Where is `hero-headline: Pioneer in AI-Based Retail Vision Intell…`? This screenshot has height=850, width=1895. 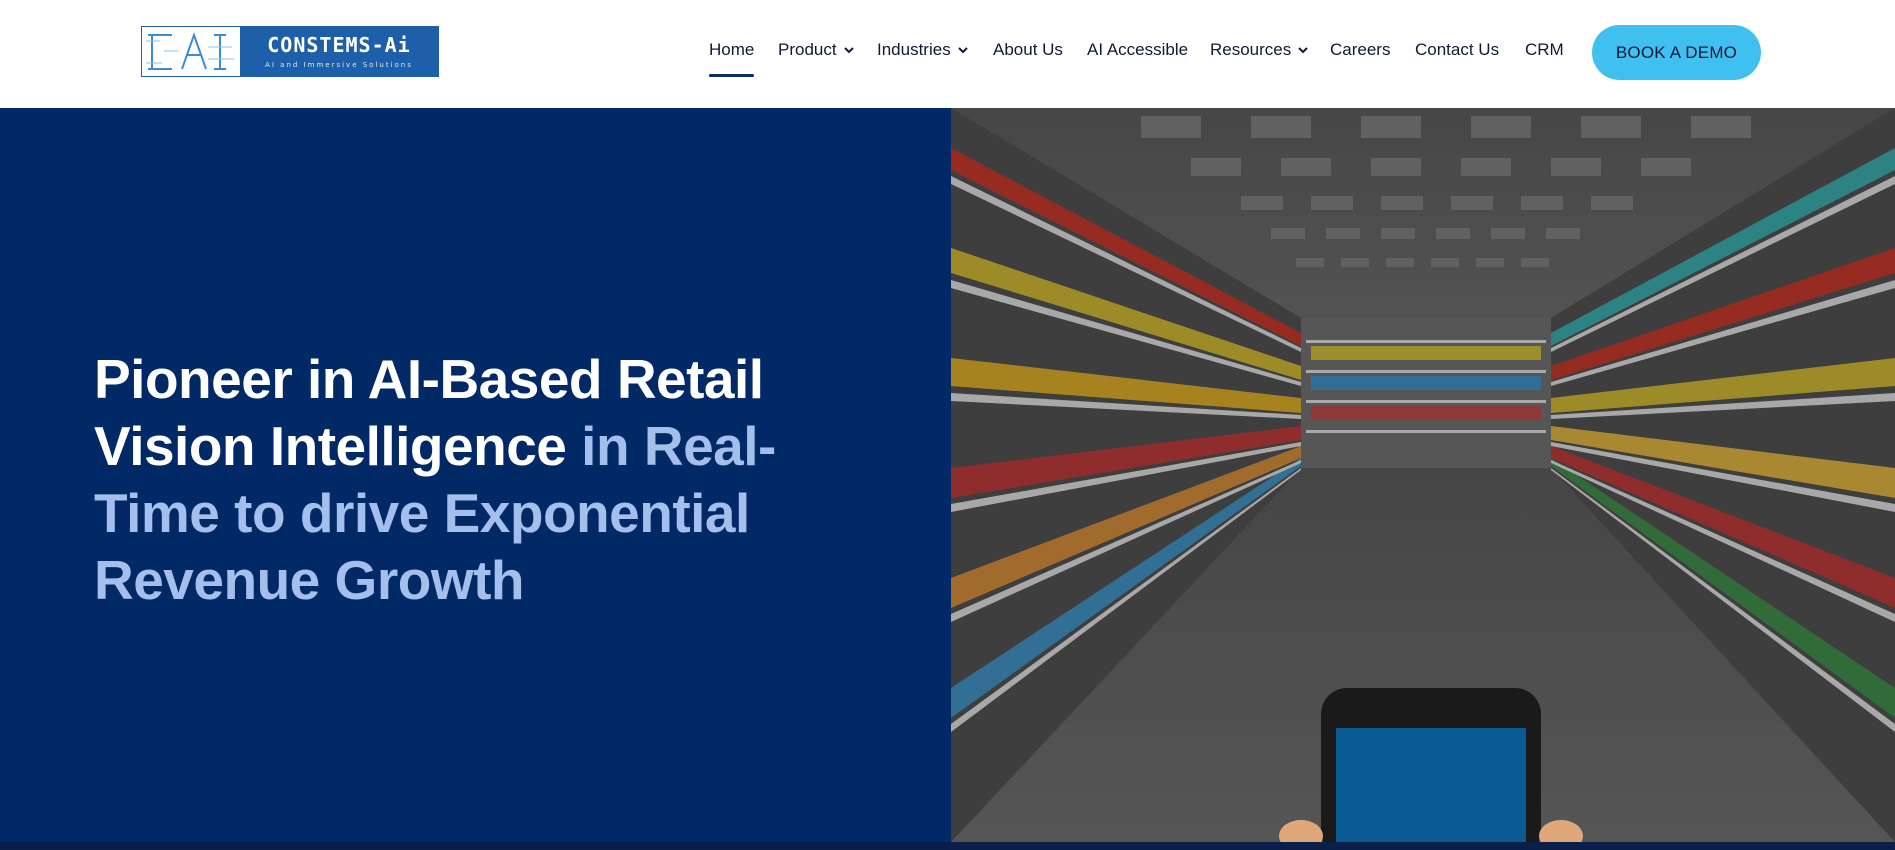 hero-headline: Pioneer in AI-Based Retail Vision Intell… is located at coordinates (474, 480).